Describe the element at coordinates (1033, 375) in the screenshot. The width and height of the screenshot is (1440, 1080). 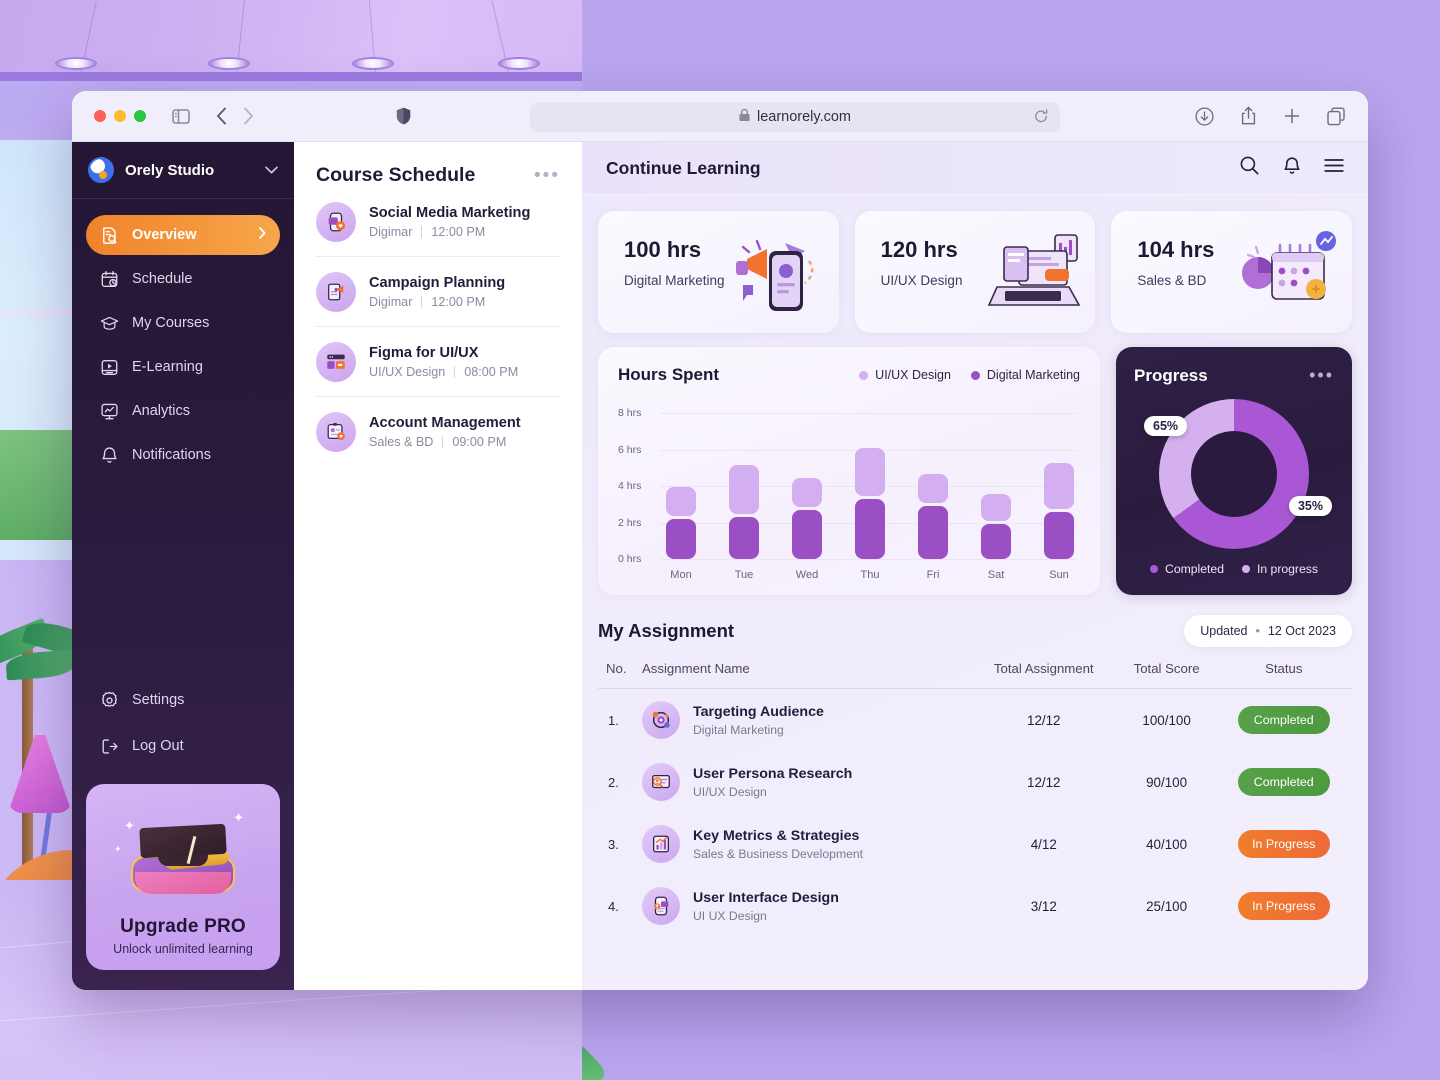
I see `legend-label: Digital Marketing` at that location.